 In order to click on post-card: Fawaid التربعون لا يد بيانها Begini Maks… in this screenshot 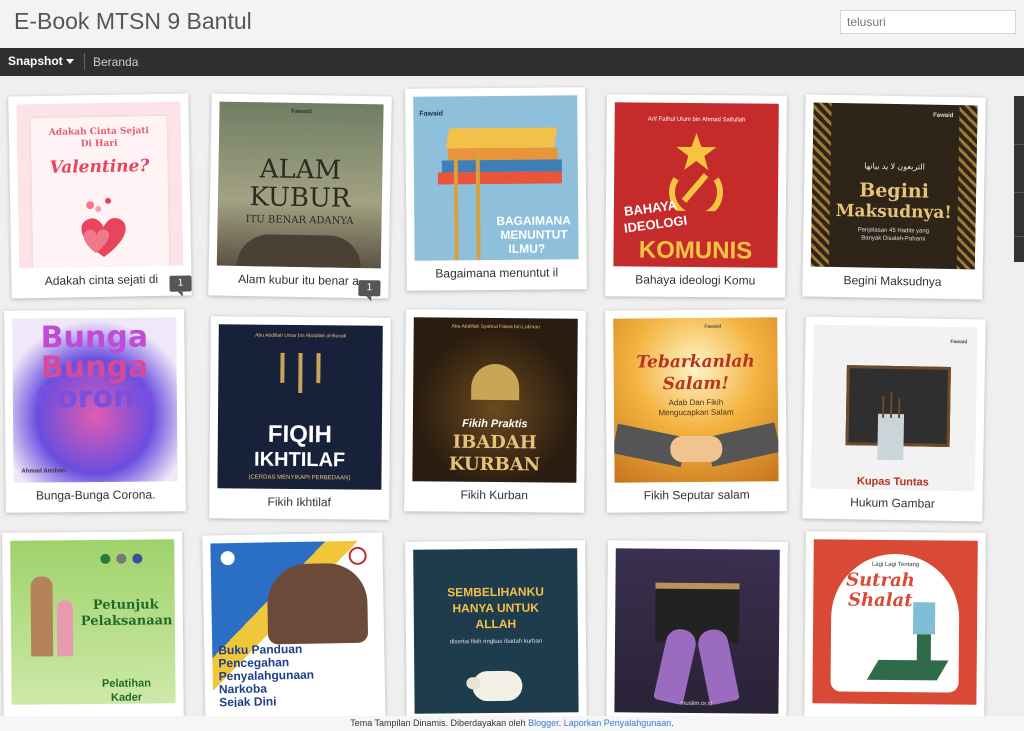, I will do `click(894, 197)`.